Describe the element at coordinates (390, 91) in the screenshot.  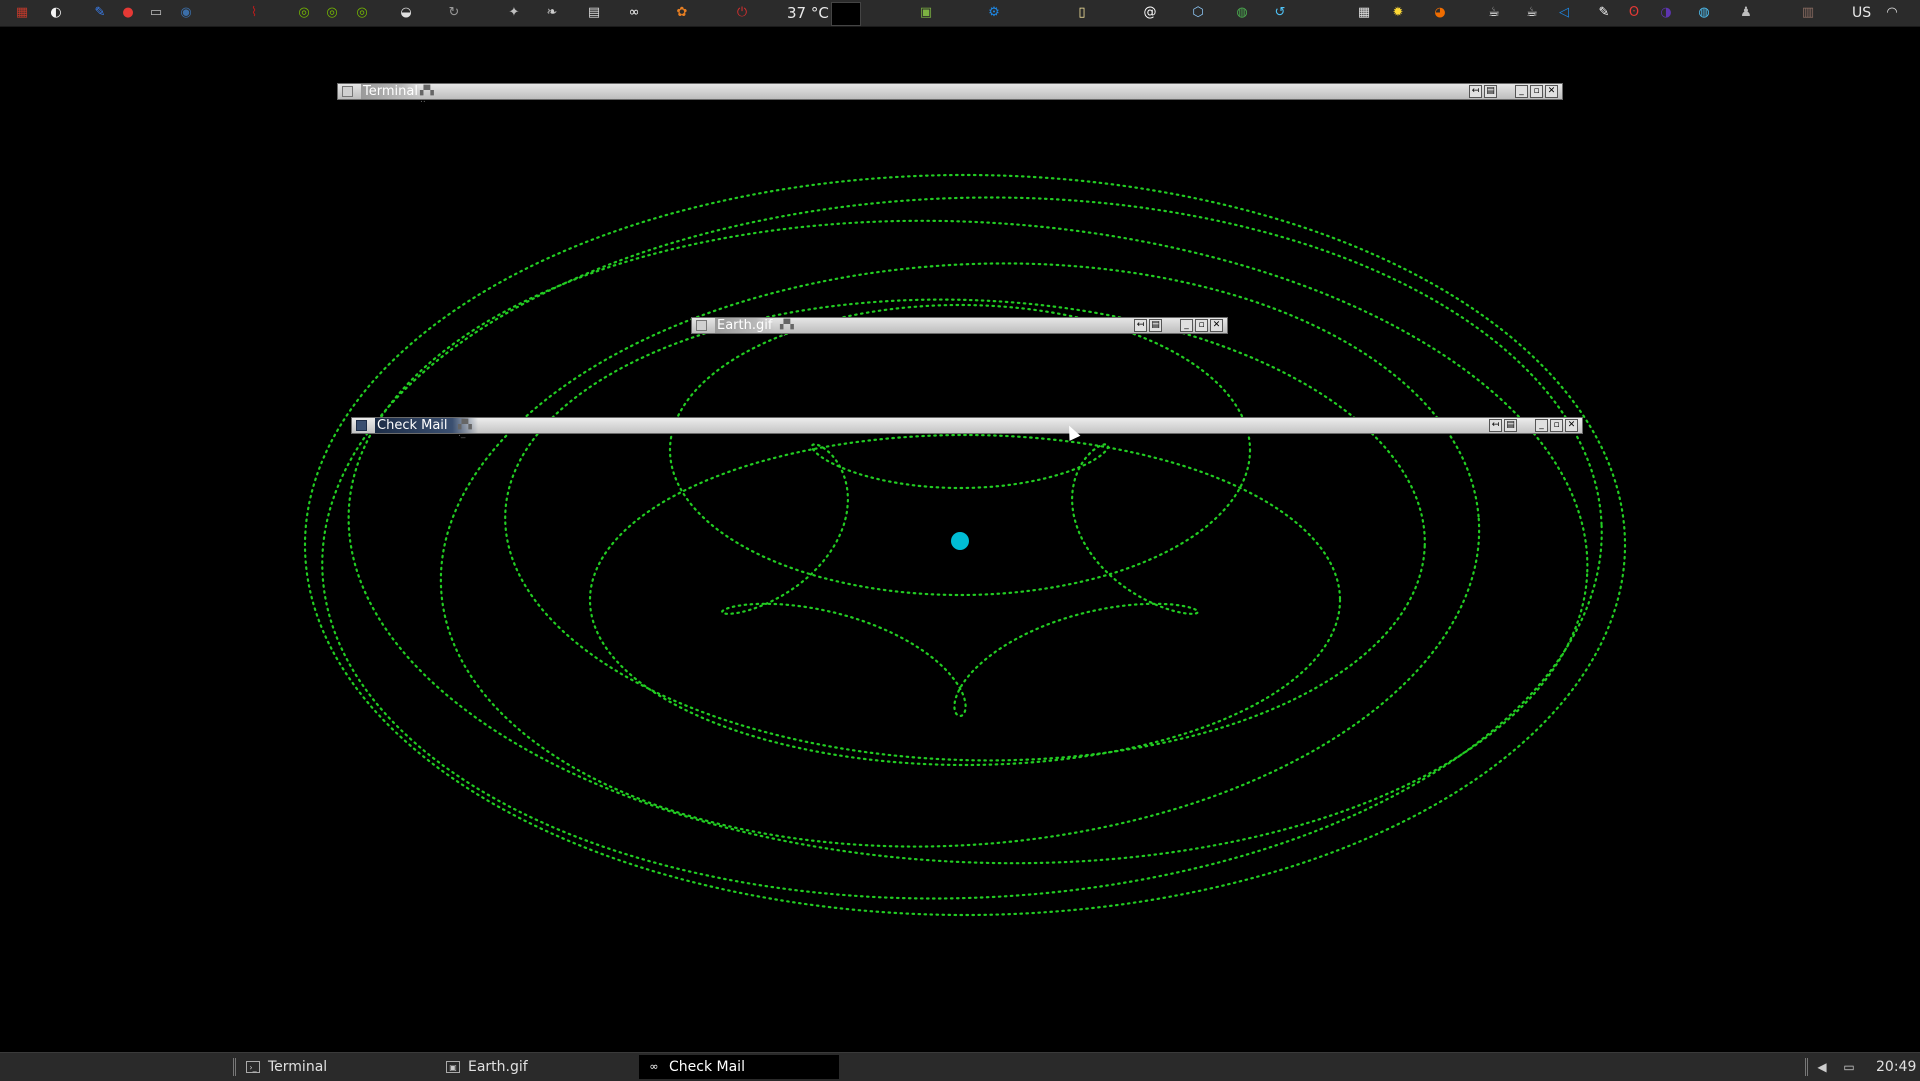
I see `window-title: Terminal` at that location.